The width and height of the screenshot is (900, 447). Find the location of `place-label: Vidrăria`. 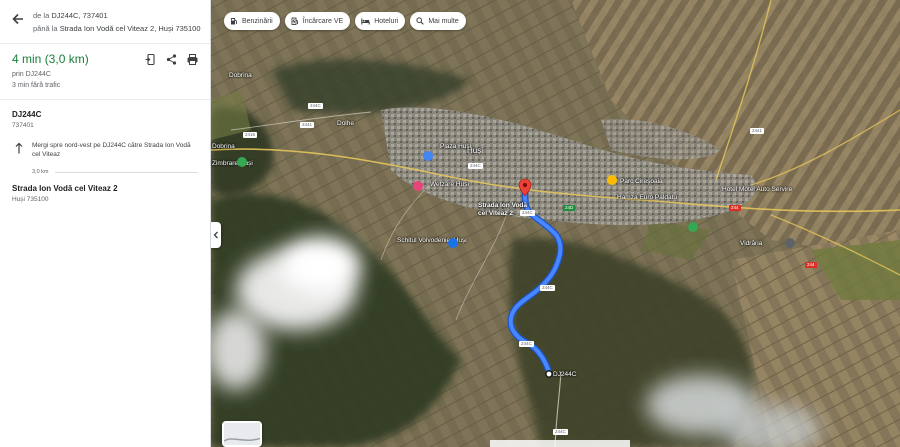

place-label: Vidrăria is located at coordinates (751, 243).